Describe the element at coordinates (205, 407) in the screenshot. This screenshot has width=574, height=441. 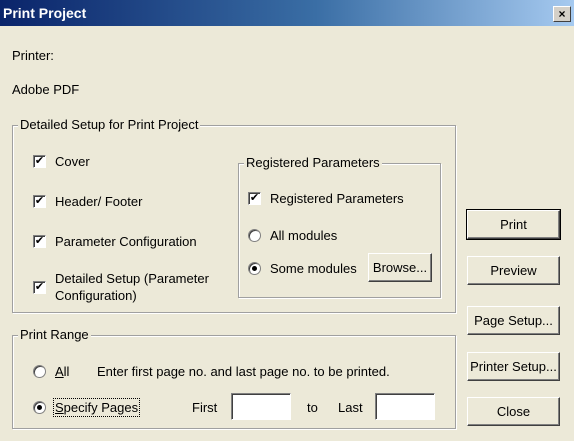
I see `first-label: First` at that location.